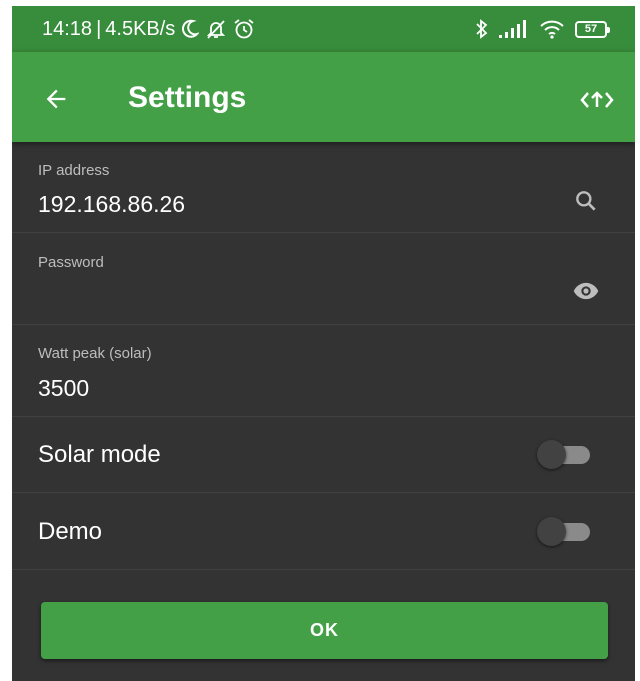 The image size is (640, 681). Describe the element at coordinates (71, 262) in the screenshot. I see `password-label: Password` at that location.